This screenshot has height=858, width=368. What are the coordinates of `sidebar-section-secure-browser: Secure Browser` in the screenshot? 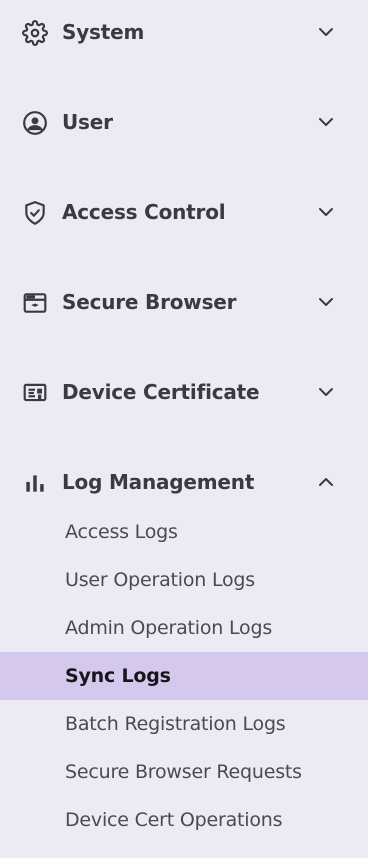 It's located at (184, 302).